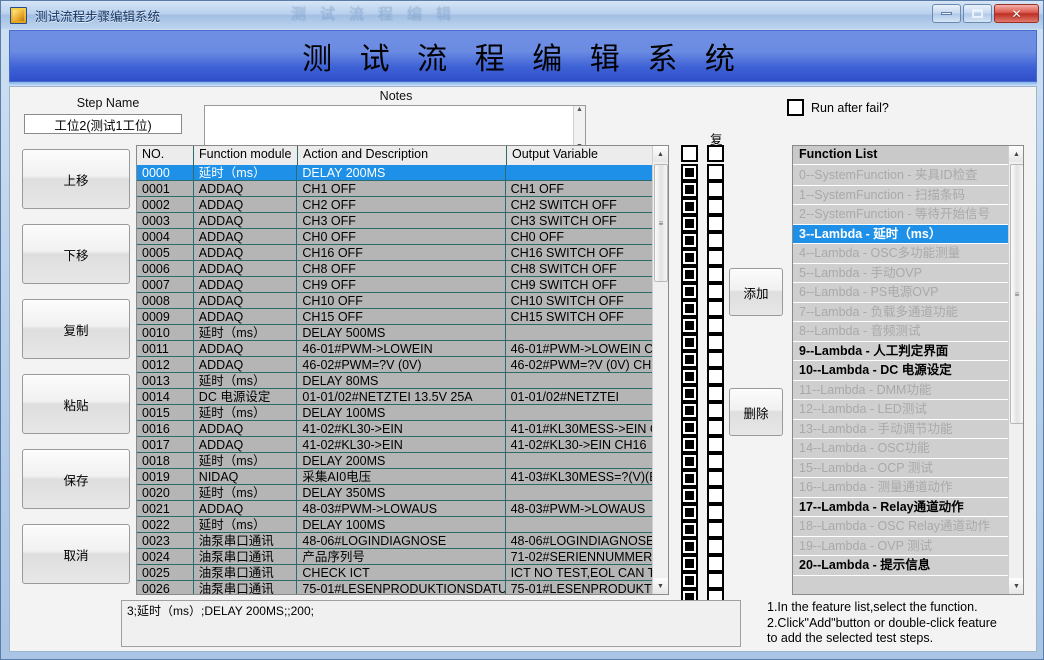 This screenshot has width=1044, height=660. I want to click on maximize-button, so click(977, 13).